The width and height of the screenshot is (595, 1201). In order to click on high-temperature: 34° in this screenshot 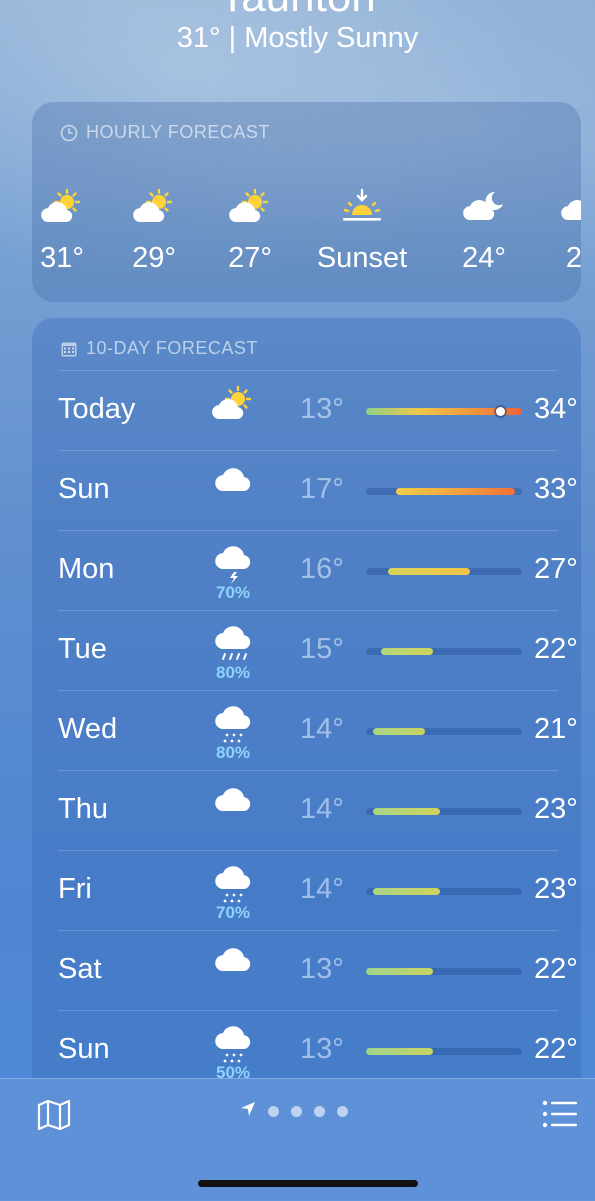, I will do `click(556, 409)`.